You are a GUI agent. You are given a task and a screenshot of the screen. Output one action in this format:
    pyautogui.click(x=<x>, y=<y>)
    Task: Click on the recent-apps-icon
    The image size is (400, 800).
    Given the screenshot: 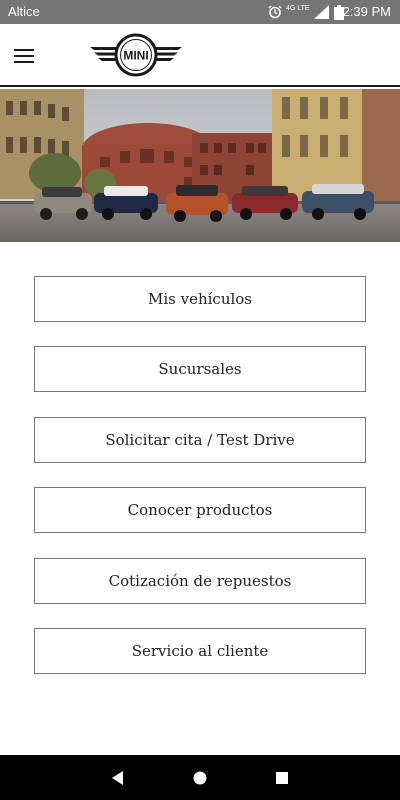 What is the action you would take?
    pyautogui.click(x=282, y=778)
    